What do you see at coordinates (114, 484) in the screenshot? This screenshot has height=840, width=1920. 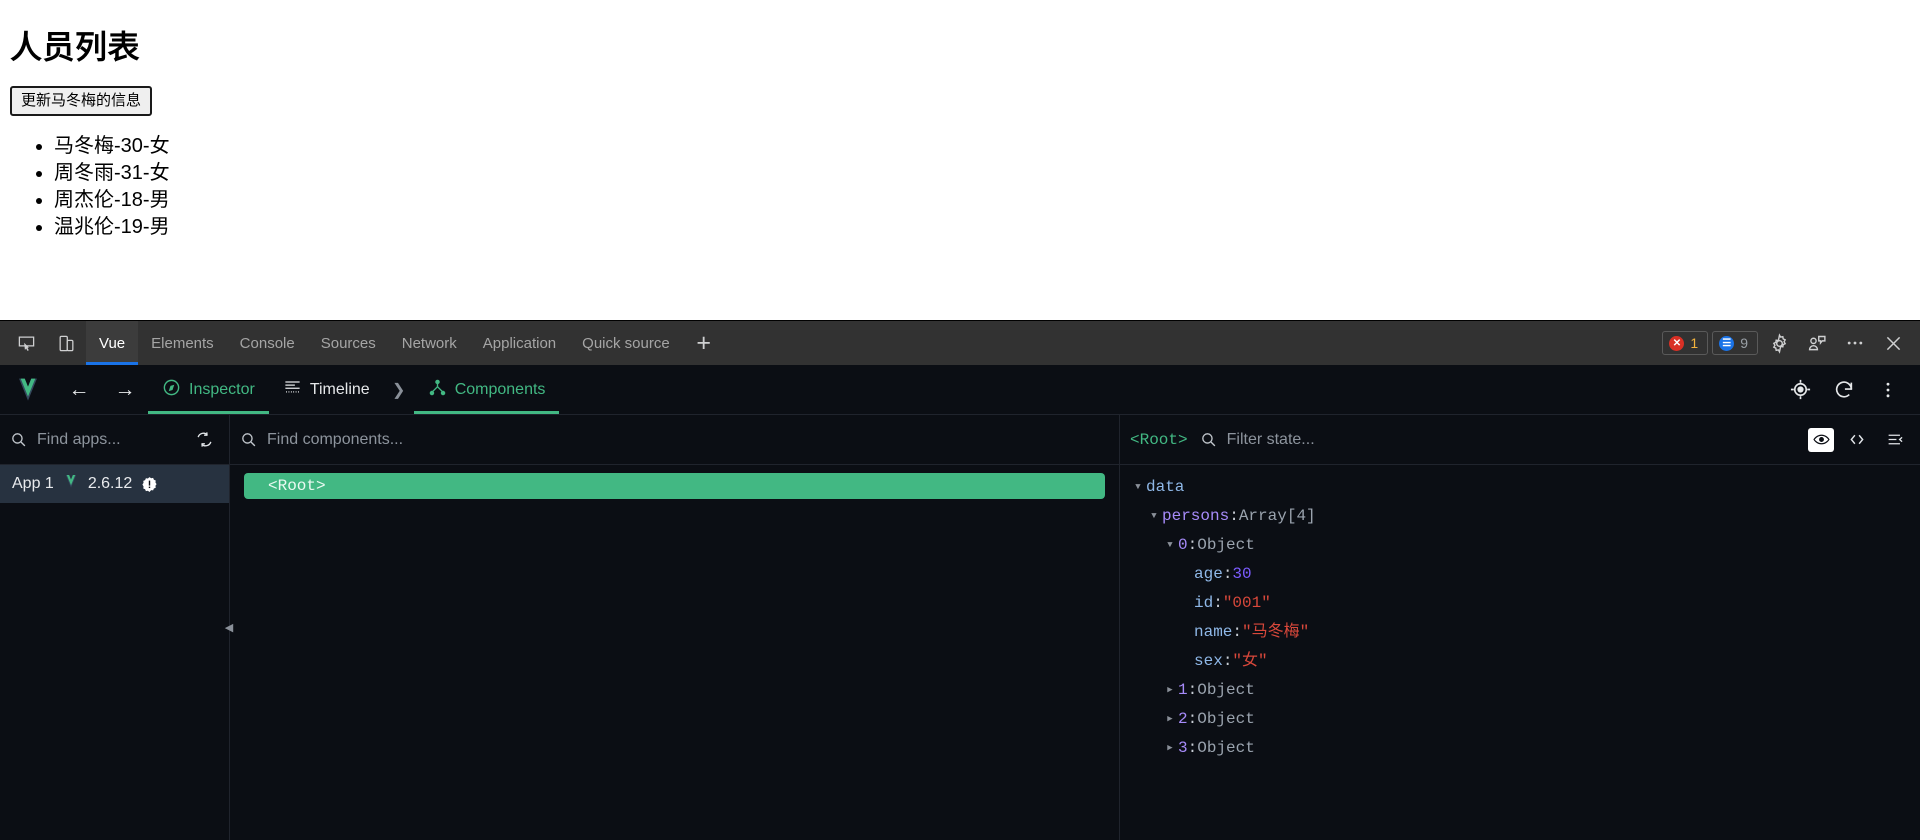 I see `app-list-item: App 1 2.6.12` at bounding box center [114, 484].